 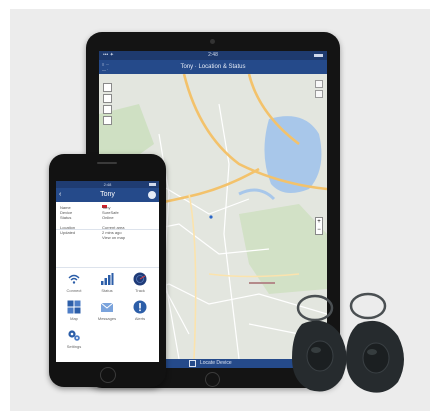 What do you see at coordinates (107, 163) in the screenshot?
I see `phone-speaker` at bounding box center [107, 163].